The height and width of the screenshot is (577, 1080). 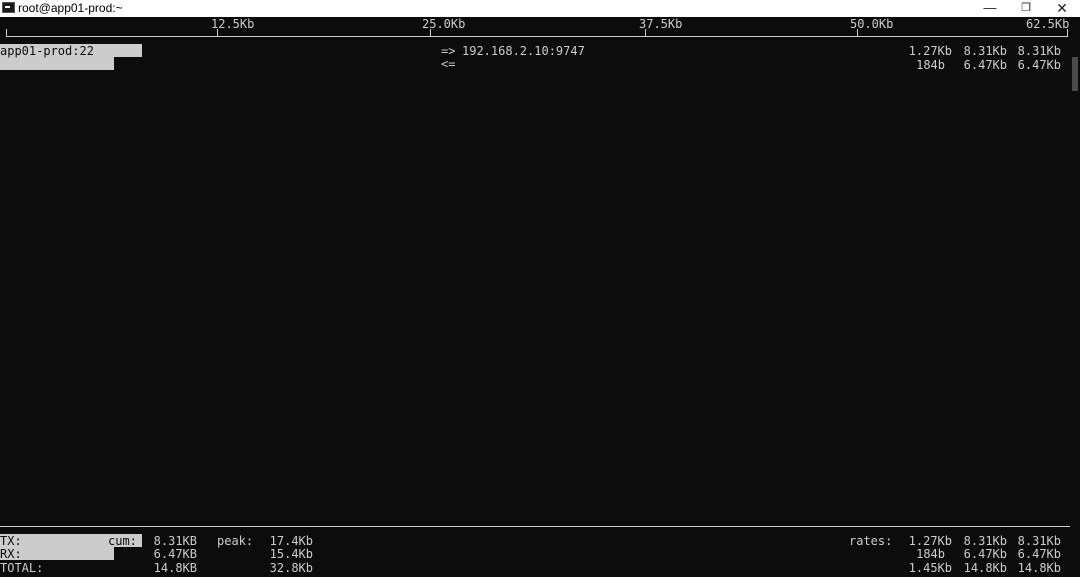 What do you see at coordinates (523, 51) in the screenshot?
I see `connection-peer: 192.168.2.10:9747` at bounding box center [523, 51].